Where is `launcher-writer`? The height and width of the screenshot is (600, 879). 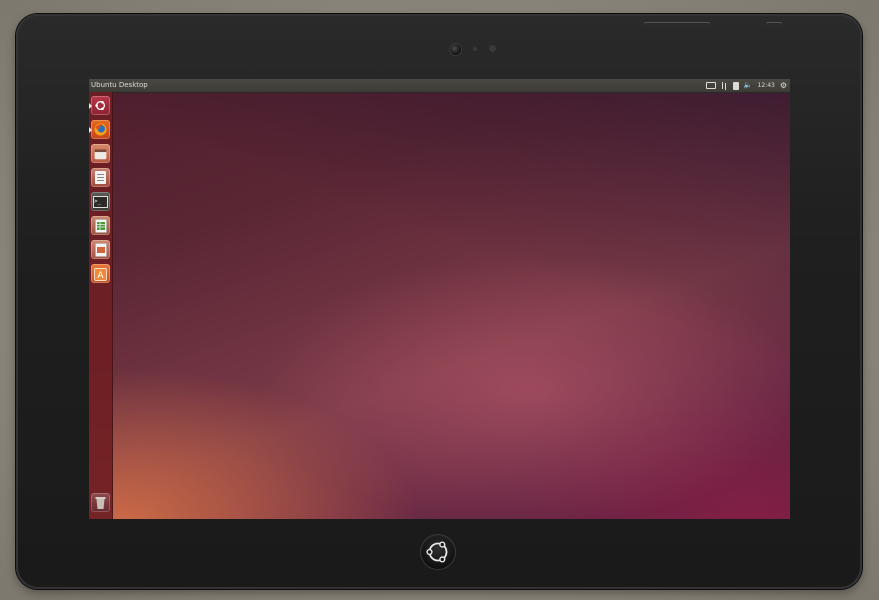 launcher-writer is located at coordinates (100, 177).